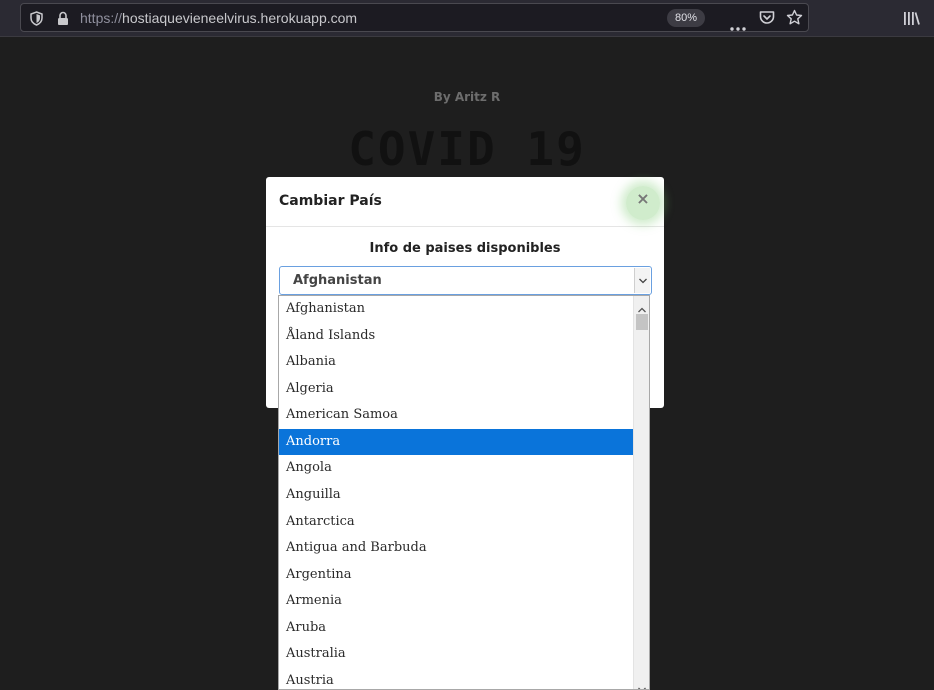 The height and width of the screenshot is (690, 934). Describe the element at coordinates (456, 548) in the screenshot. I see `dropdown-option: Antigua and Barbuda` at that location.